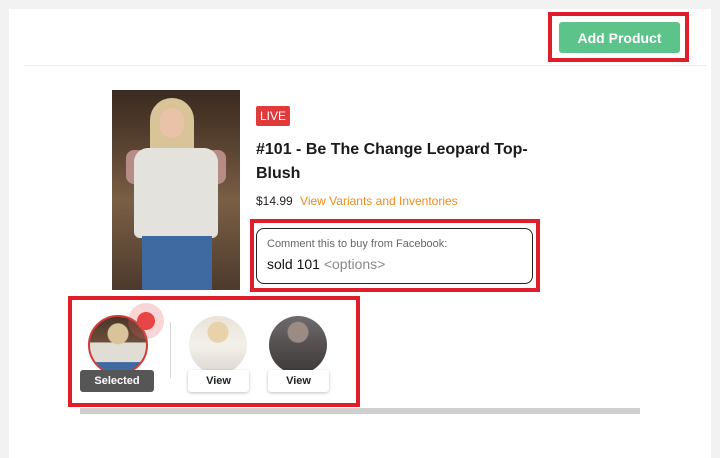 The width and height of the screenshot is (720, 458). What do you see at coordinates (394, 264) in the screenshot?
I see `comment-command: sold 101 <options>` at bounding box center [394, 264].